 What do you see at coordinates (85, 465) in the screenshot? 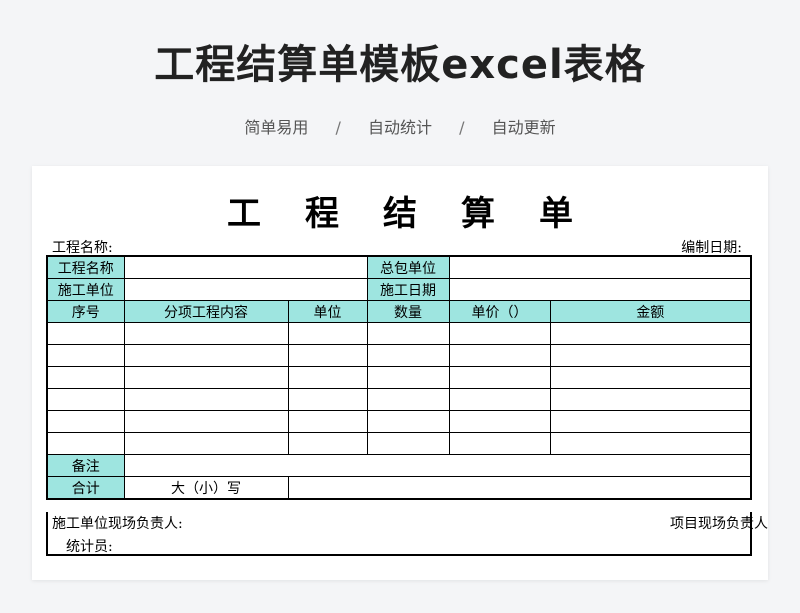
I see `remark-label: 备注` at bounding box center [85, 465].